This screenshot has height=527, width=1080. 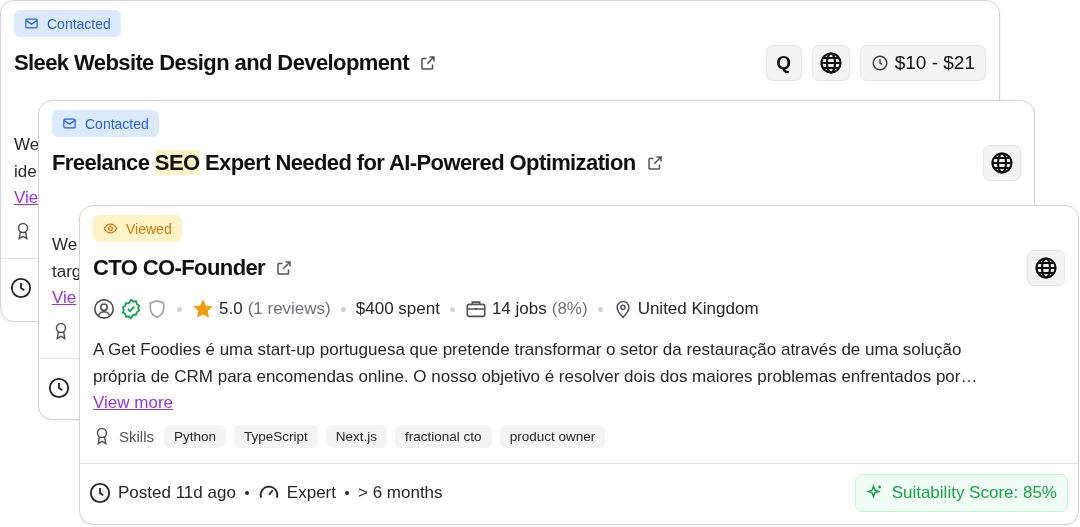 What do you see at coordinates (475, 309) in the screenshot?
I see `briefcase-icon` at bounding box center [475, 309].